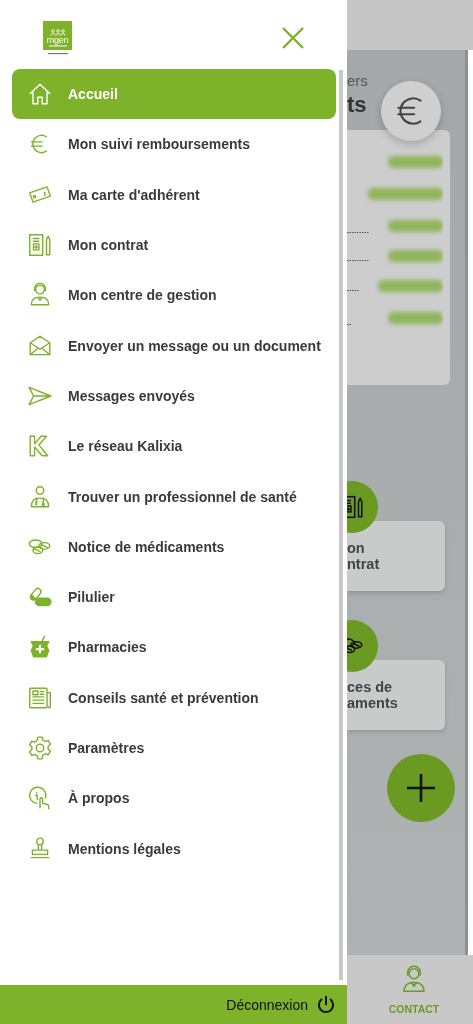 This screenshot has width=473, height=1024. I want to click on shortcut-card: on ntrat, so click(396, 556).